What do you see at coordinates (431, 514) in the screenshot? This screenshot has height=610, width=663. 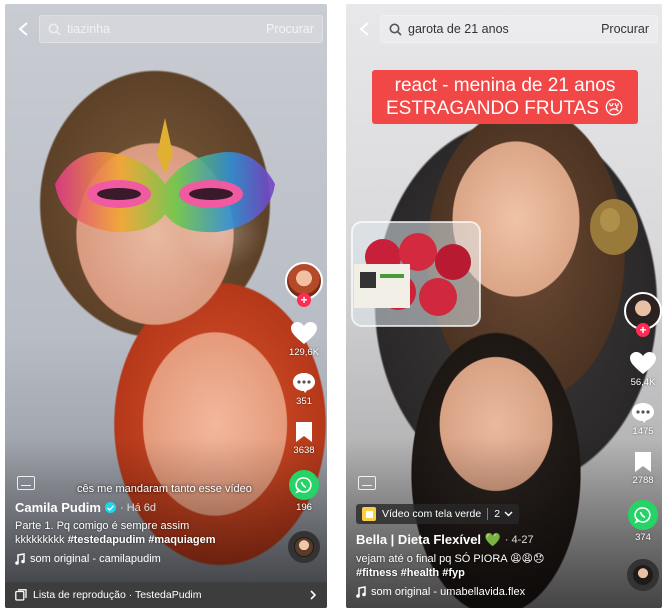 I see `effect-label: Vídeo com tela verde` at bounding box center [431, 514].